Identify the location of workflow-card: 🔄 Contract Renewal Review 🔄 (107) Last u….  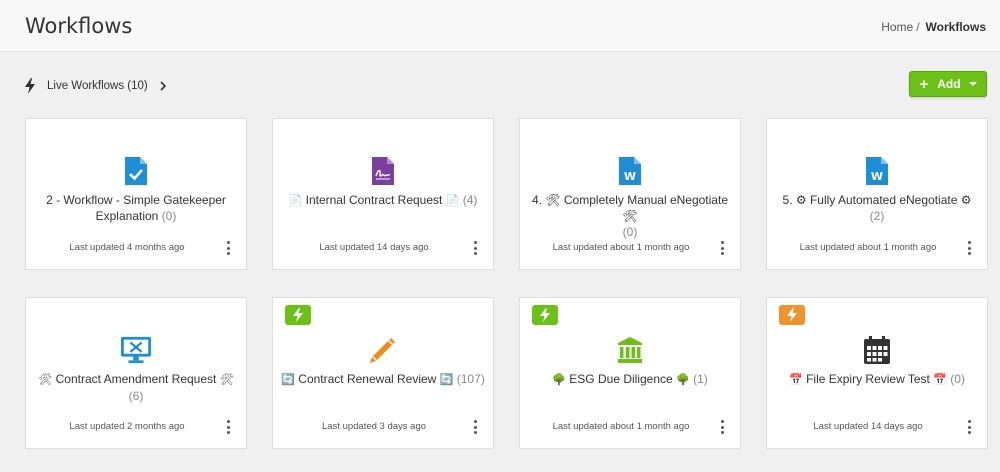
(383, 373).